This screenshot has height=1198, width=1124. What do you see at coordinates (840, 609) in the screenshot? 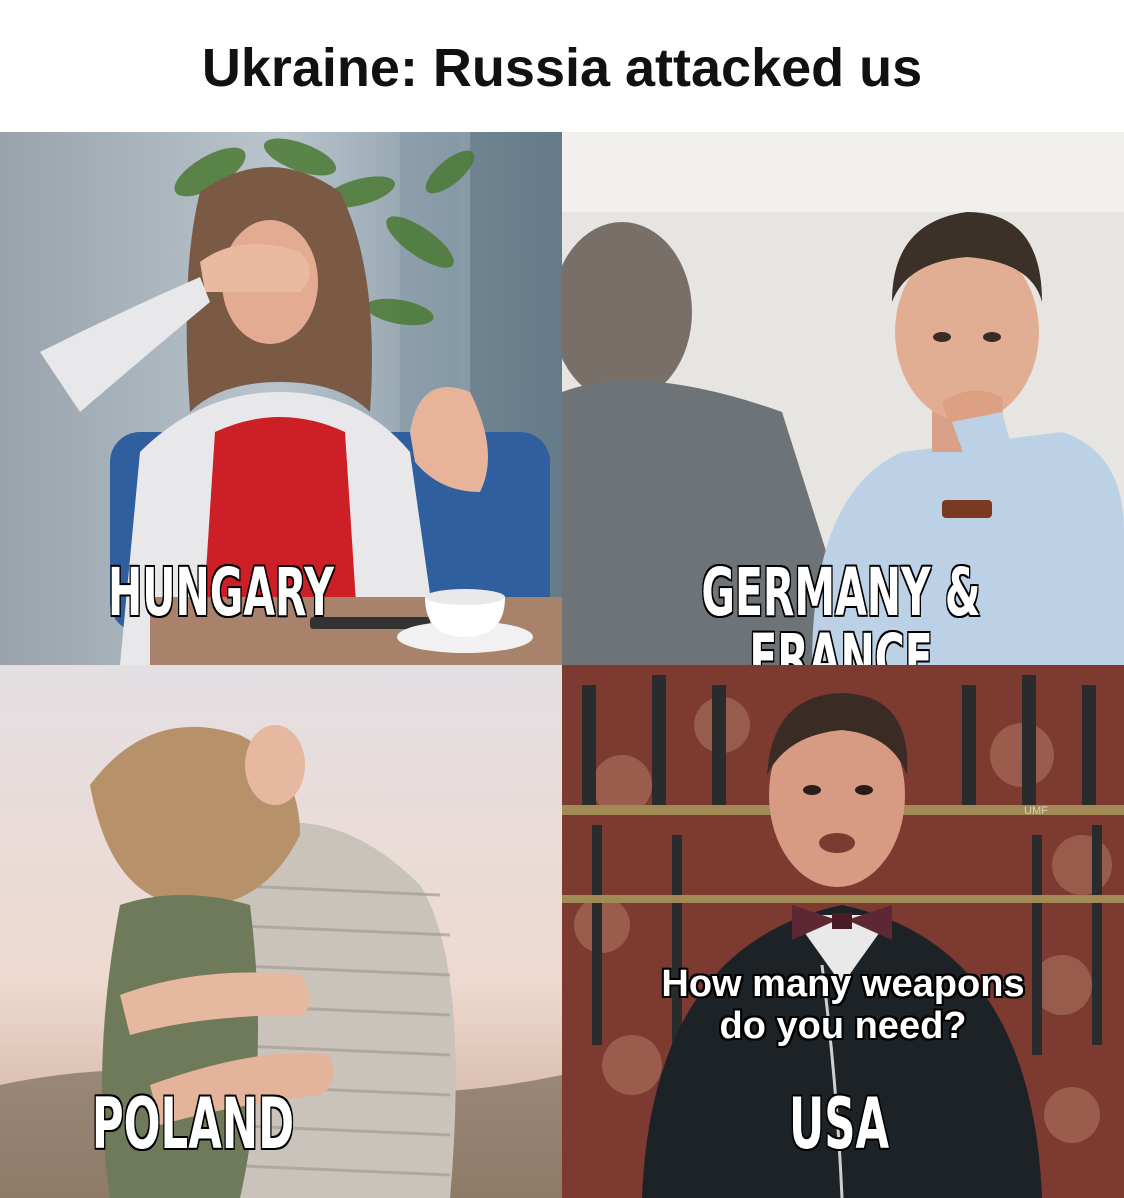
I see `caption-germany-france: GERMANY & FRANCE` at bounding box center [840, 609].